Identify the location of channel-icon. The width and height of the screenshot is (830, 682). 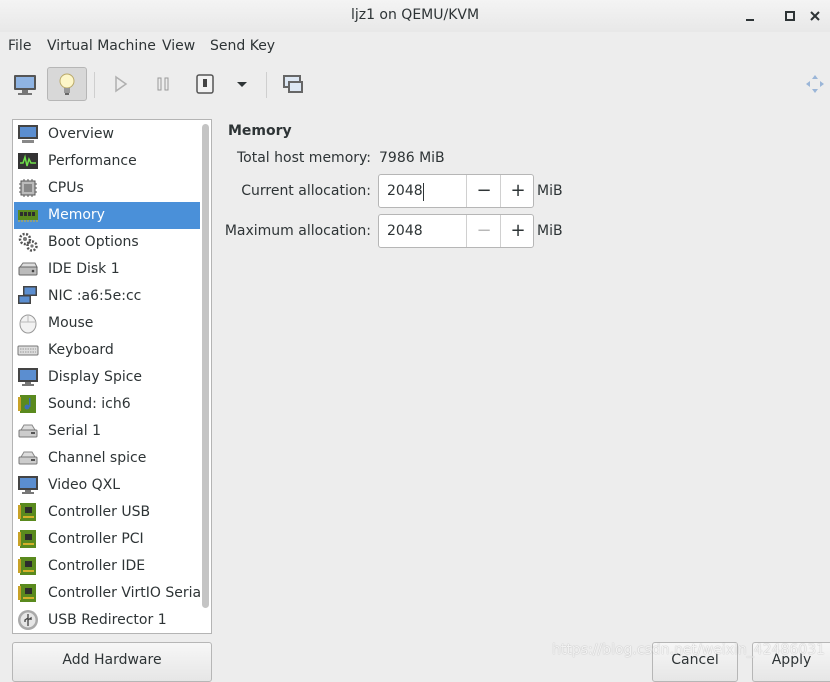
(28, 458).